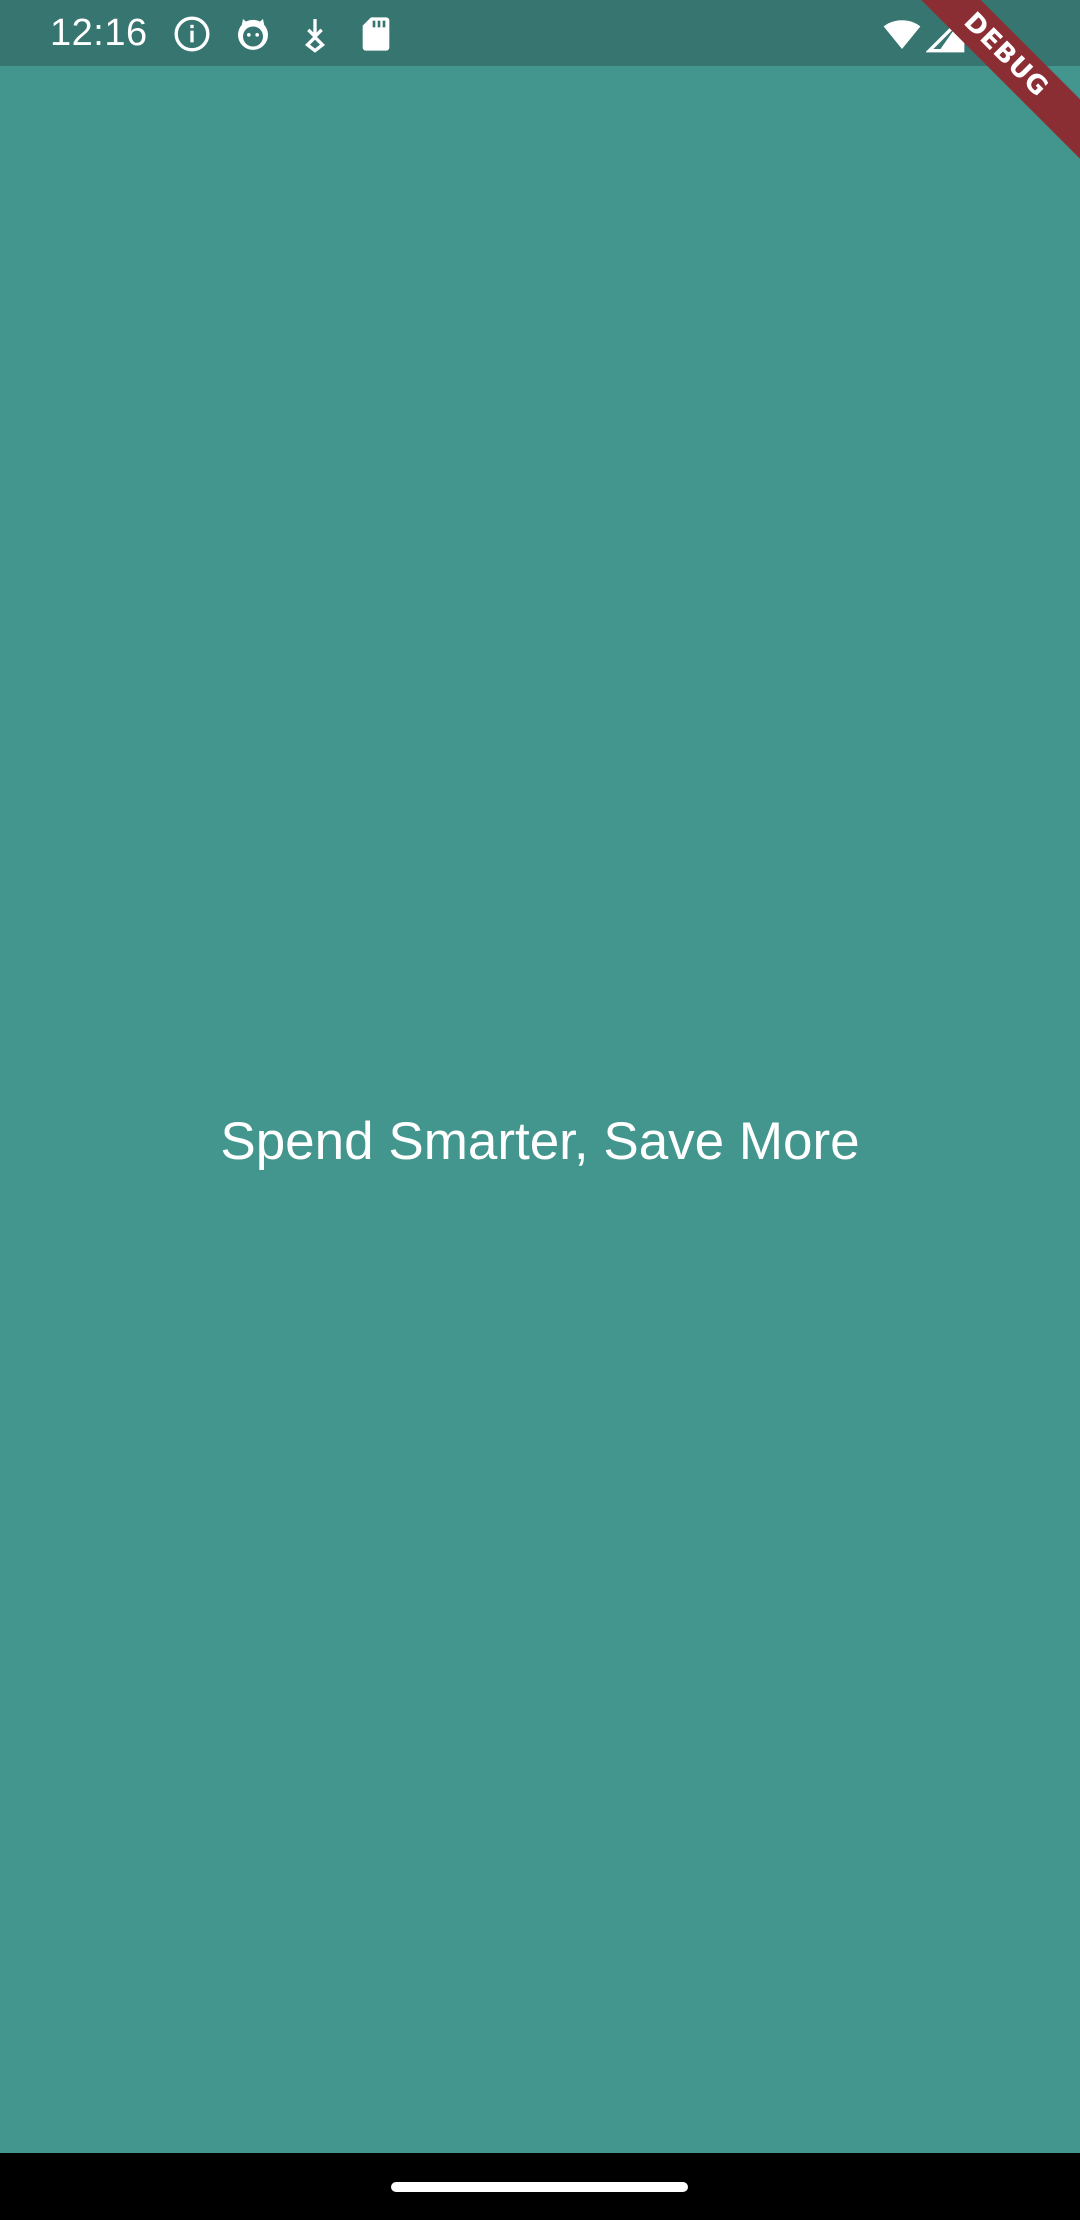  I want to click on download-icon, so click(315, 34).